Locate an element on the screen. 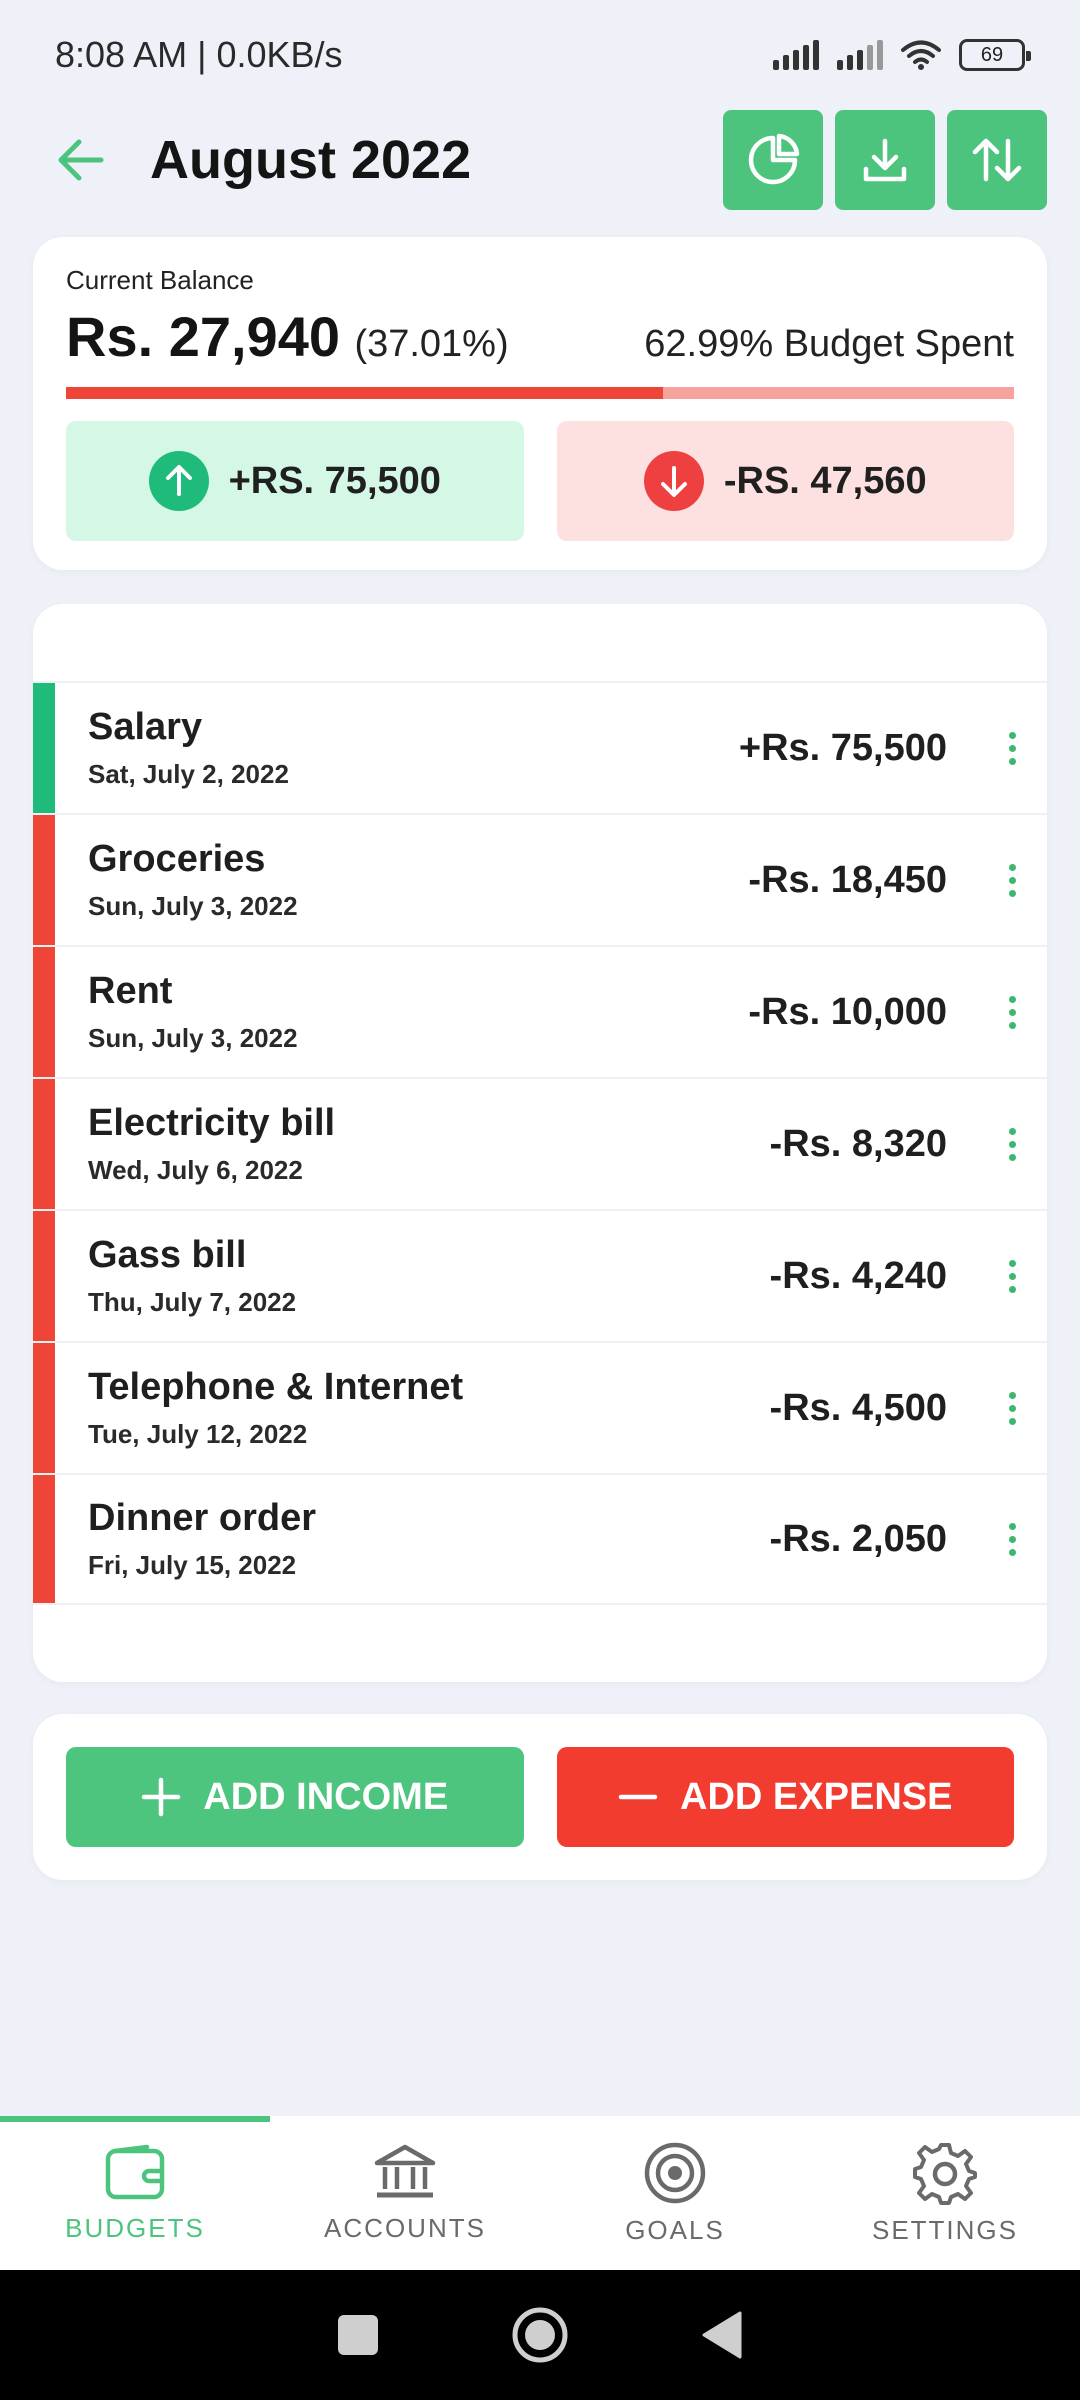  nav-active-indicator is located at coordinates (135, 2119).